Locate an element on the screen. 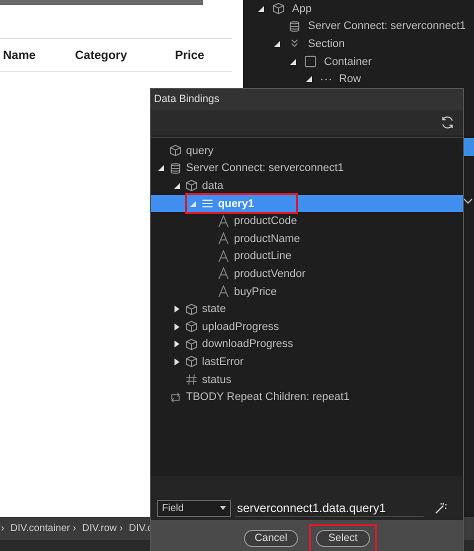  tree-item-label: downloadProgress is located at coordinates (248, 344).